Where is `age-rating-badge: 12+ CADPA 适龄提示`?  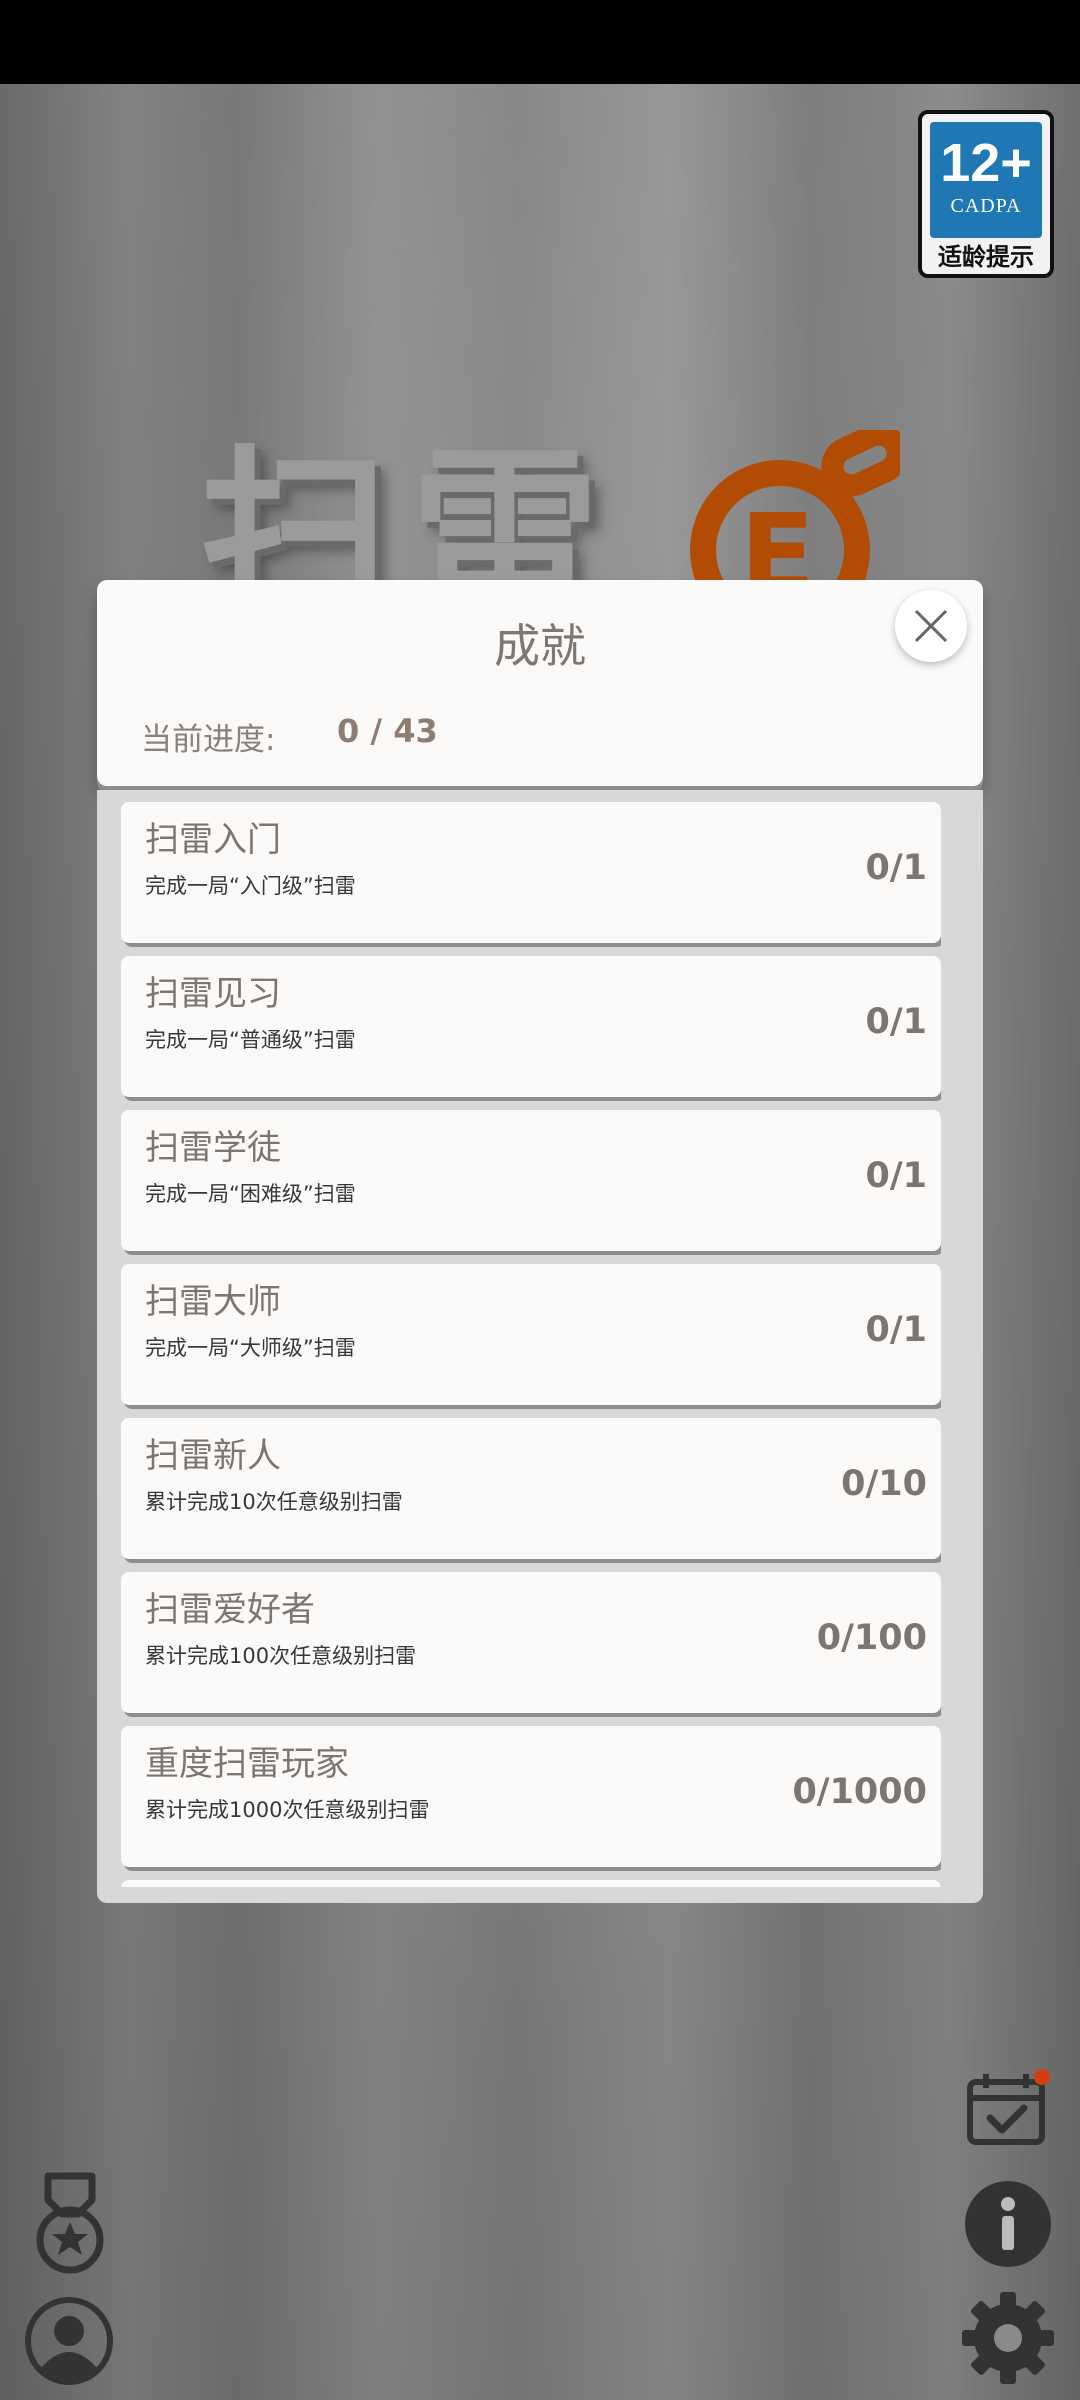 age-rating-badge: 12+ CADPA 适龄提示 is located at coordinates (986, 194).